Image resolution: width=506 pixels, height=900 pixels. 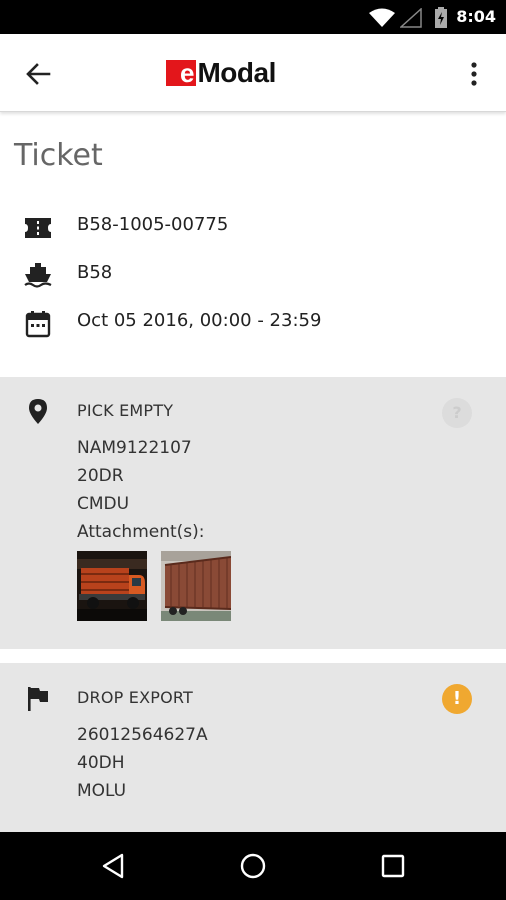 What do you see at coordinates (103, 504) in the screenshot?
I see `pick-line-operator: CMDU` at bounding box center [103, 504].